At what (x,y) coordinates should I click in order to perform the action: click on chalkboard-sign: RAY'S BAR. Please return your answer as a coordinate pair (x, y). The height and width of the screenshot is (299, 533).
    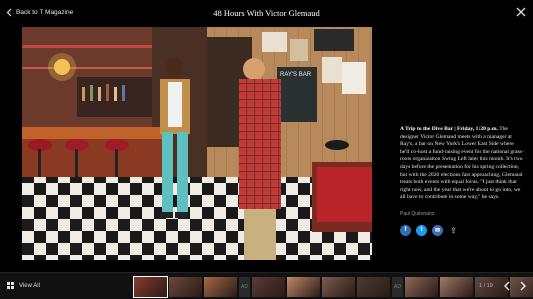
    Looking at the image, I should click on (296, 75).